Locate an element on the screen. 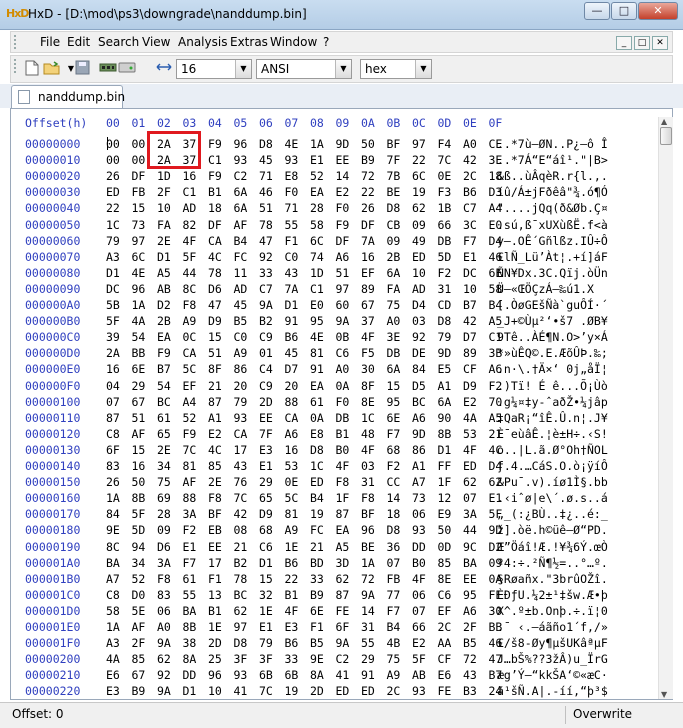 The height and width of the screenshot is (728, 683). hex-byte: 8A is located at coordinates (193, 659).